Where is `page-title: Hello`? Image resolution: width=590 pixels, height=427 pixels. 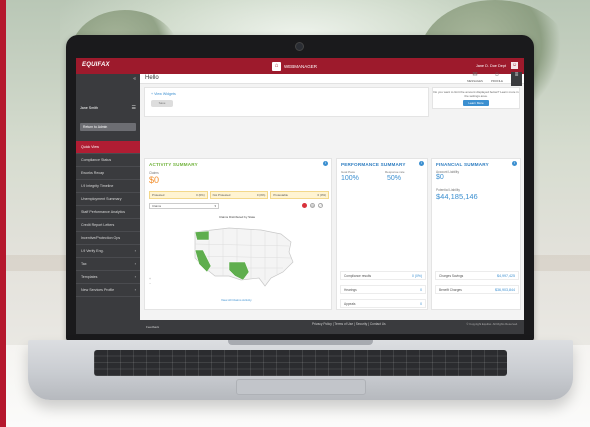 page-title: Hello is located at coordinates (152, 78).